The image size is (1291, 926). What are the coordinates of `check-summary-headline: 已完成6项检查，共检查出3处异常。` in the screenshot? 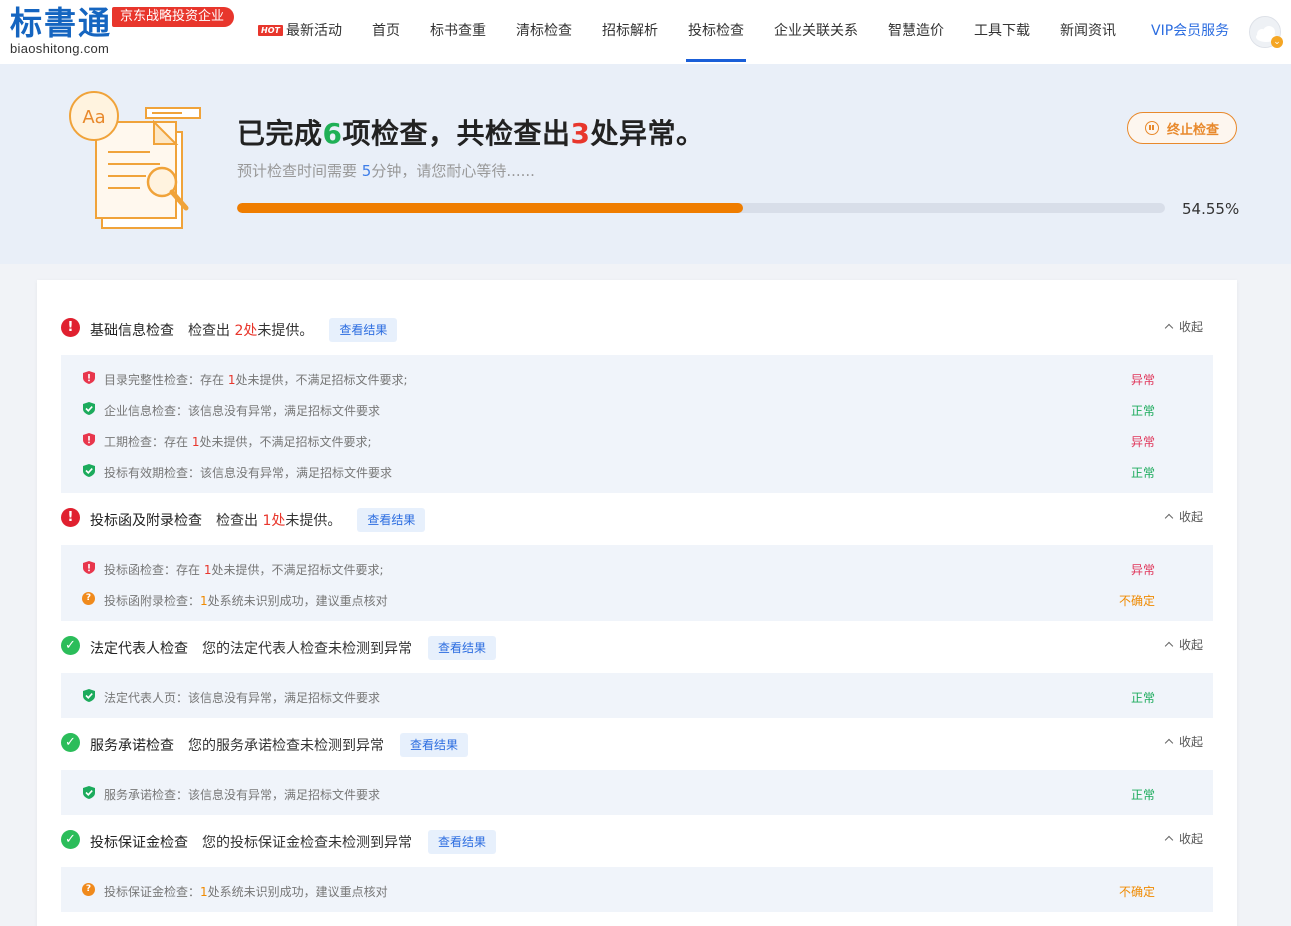 It's located at (471, 133).